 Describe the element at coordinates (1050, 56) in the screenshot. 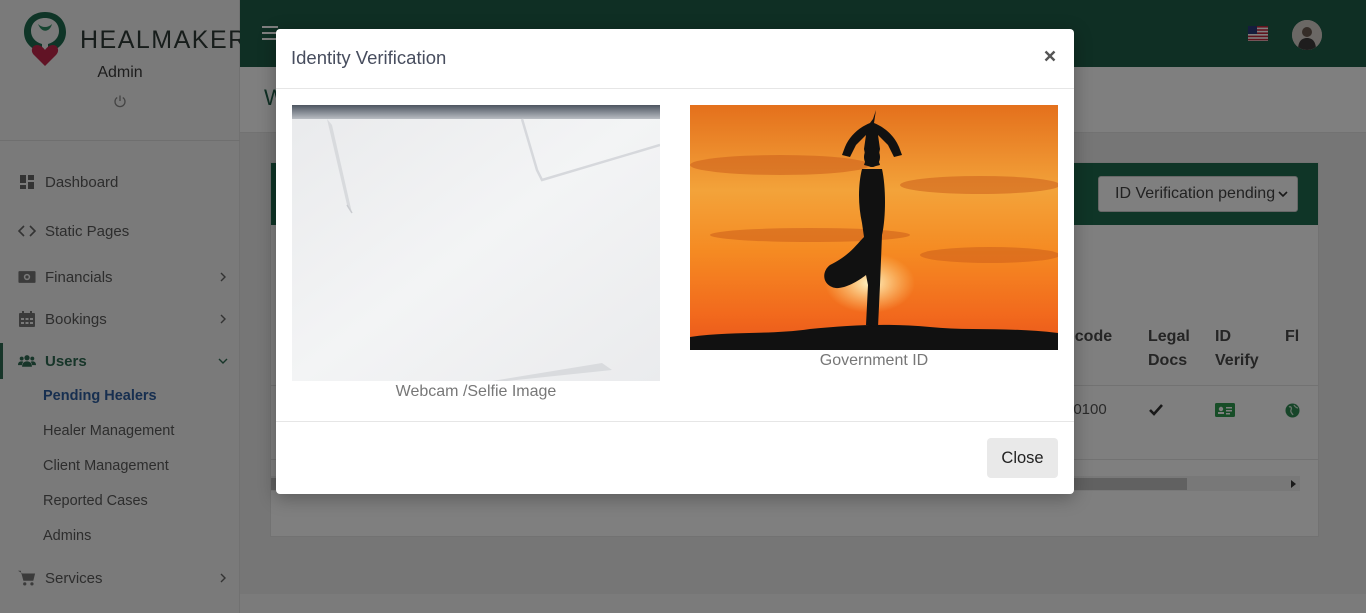

I see `close-icon` at that location.